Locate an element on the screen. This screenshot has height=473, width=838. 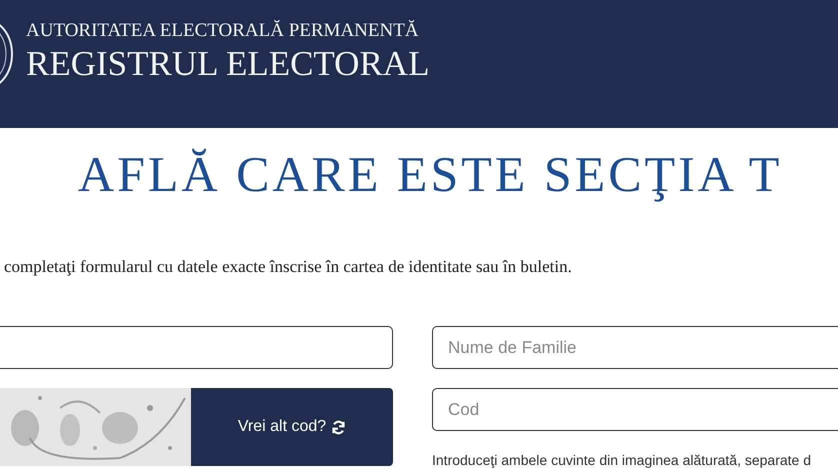
refresh-icon is located at coordinates (338, 427).